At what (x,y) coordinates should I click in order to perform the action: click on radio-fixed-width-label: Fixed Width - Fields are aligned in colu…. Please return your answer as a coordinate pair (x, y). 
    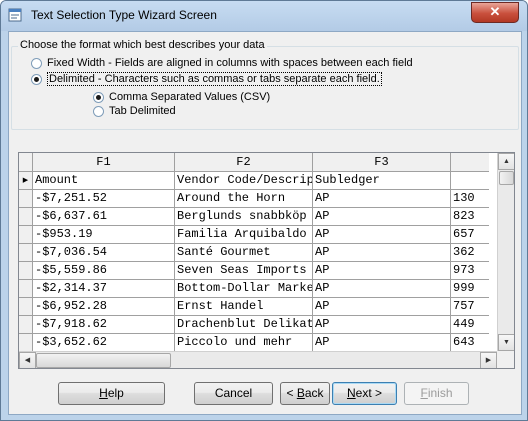
    Looking at the image, I should click on (230, 63).